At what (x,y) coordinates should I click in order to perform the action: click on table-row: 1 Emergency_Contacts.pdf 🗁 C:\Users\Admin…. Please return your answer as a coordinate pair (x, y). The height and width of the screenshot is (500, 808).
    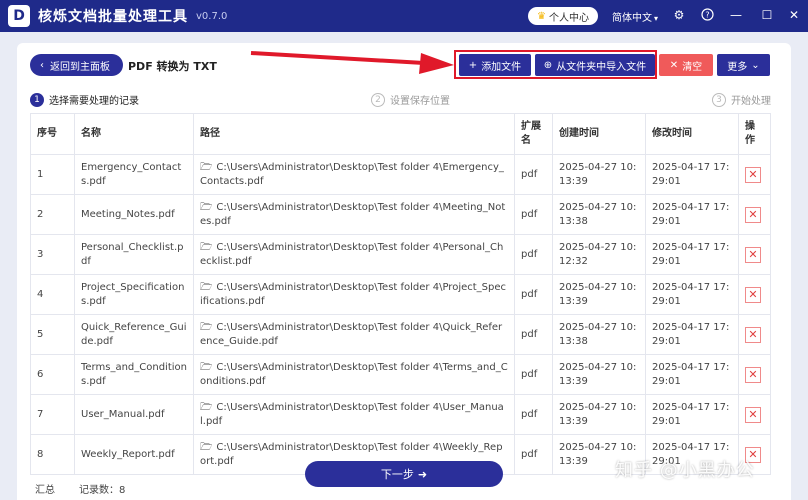
    Looking at the image, I should click on (400, 174).